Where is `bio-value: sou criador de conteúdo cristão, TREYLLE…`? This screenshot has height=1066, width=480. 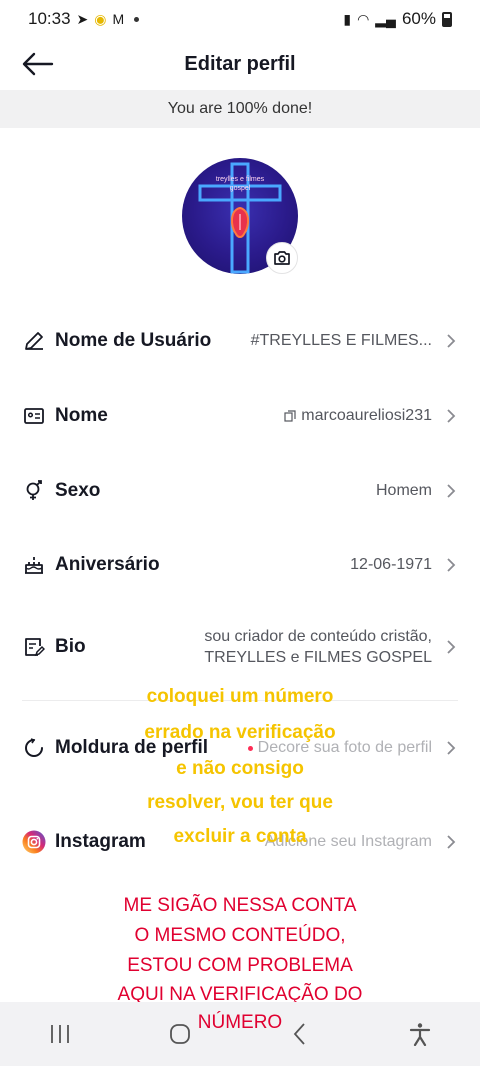
bio-value: sou criador de conteúdo cristão, TREYLLE… is located at coordinates (318, 647).